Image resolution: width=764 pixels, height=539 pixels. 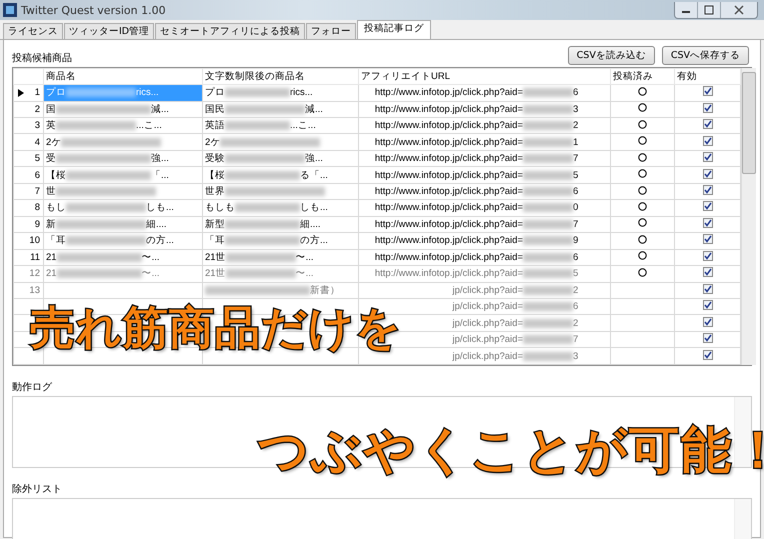 I want to click on table-cell: 新, so click(x=51, y=224).